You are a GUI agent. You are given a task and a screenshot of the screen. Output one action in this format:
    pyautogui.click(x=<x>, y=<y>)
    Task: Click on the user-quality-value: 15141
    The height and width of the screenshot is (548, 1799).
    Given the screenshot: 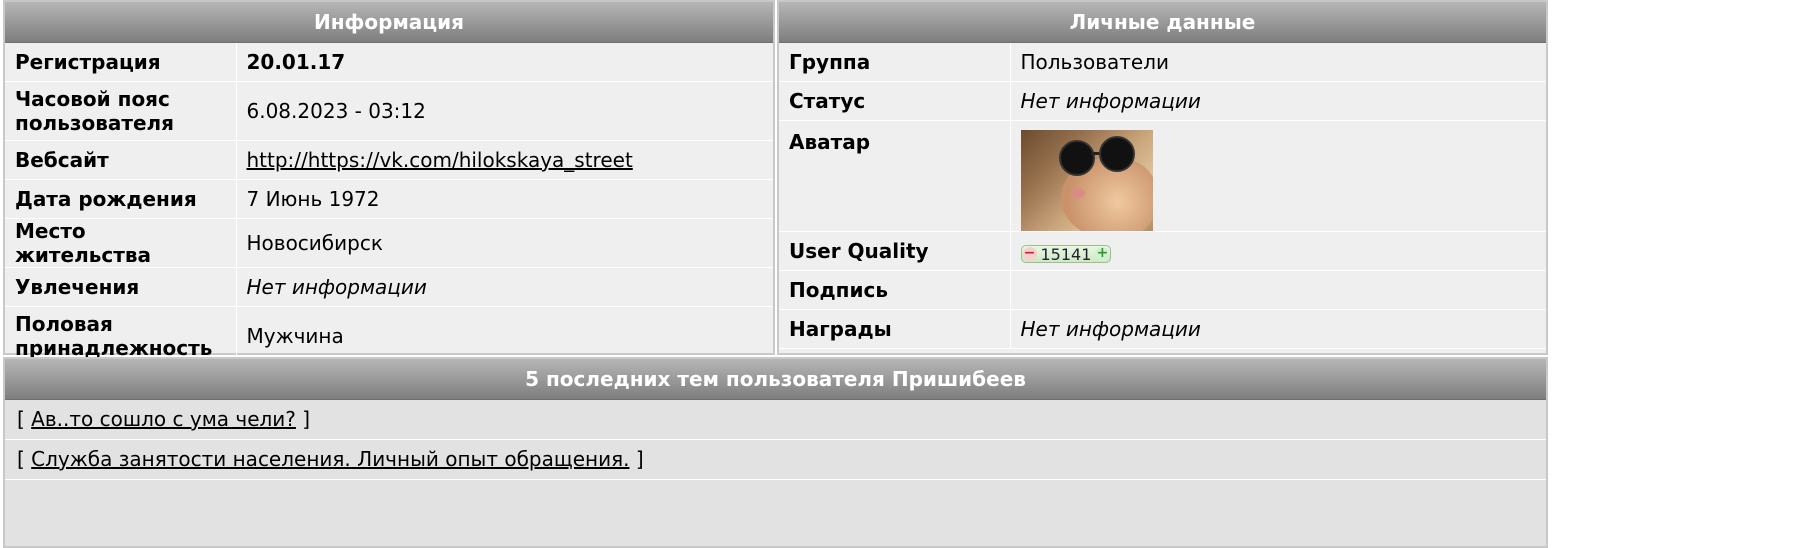 What is the action you would take?
    pyautogui.click(x=1066, y=254)
    